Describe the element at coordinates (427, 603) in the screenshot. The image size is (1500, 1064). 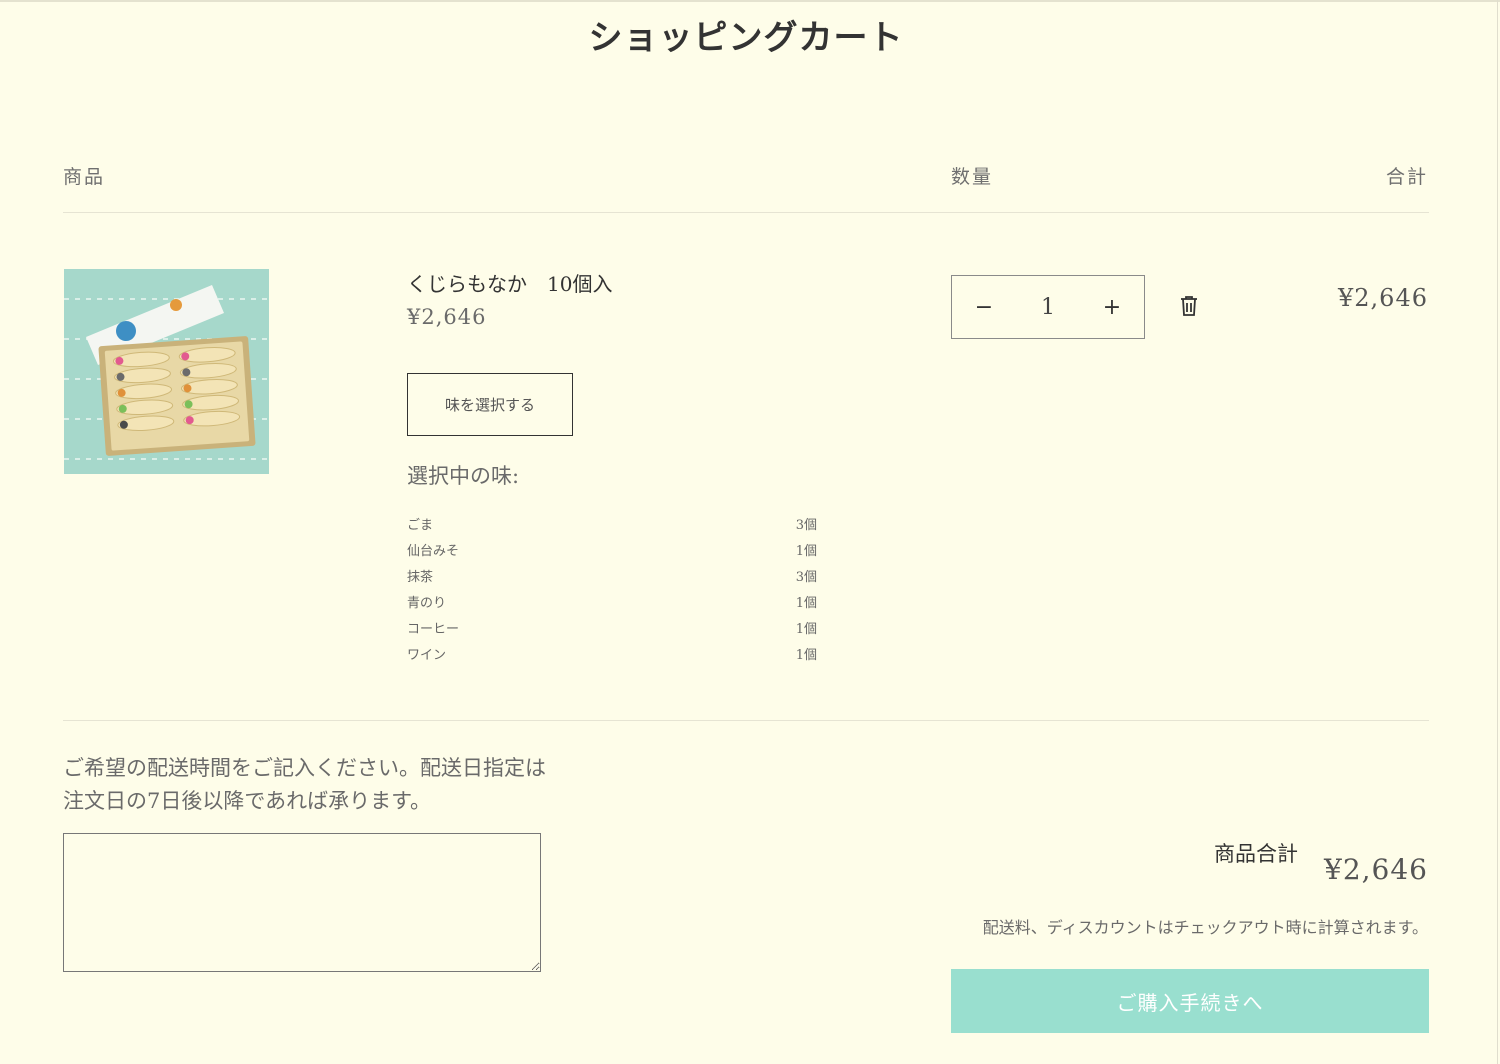
I see `flavor-name: 青のり` at that location.